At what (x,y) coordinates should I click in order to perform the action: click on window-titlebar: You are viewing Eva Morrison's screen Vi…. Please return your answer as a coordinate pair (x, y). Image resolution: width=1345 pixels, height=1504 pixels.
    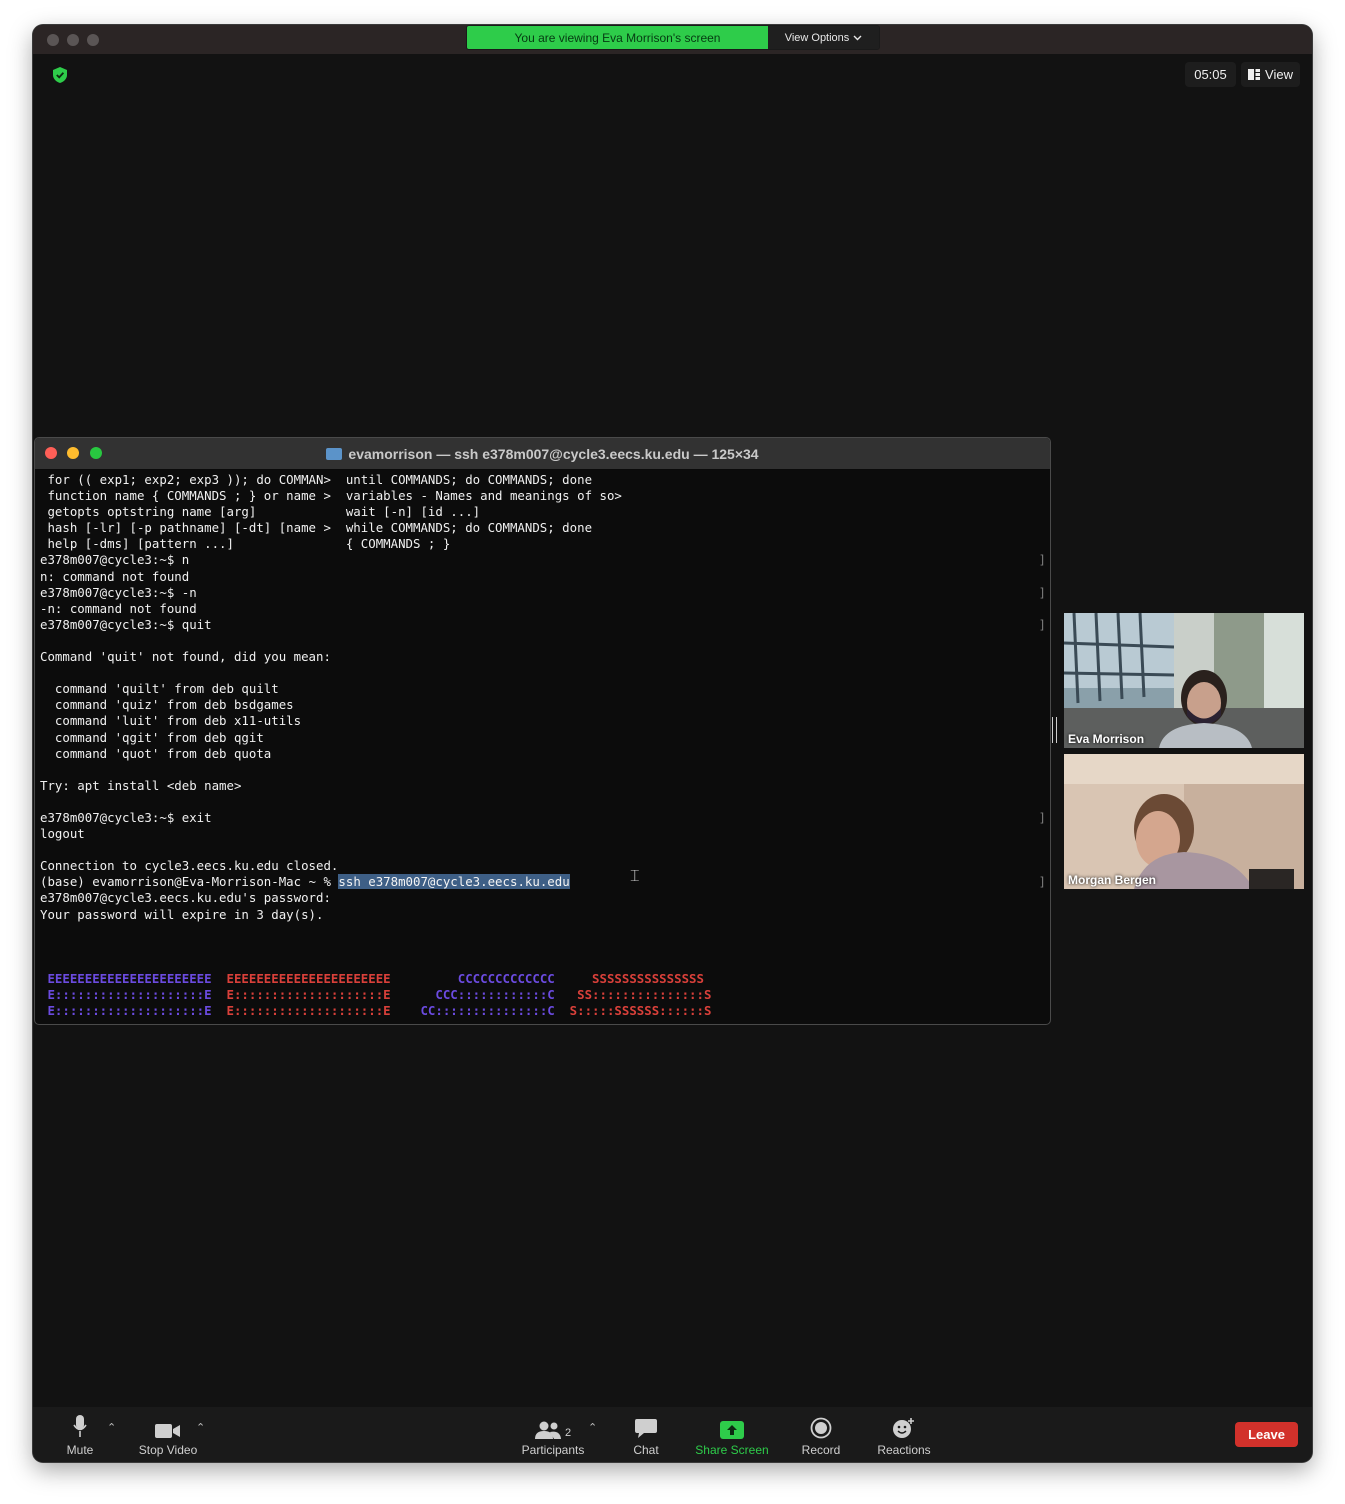
    Looking at the image, I should click on (672, 39).